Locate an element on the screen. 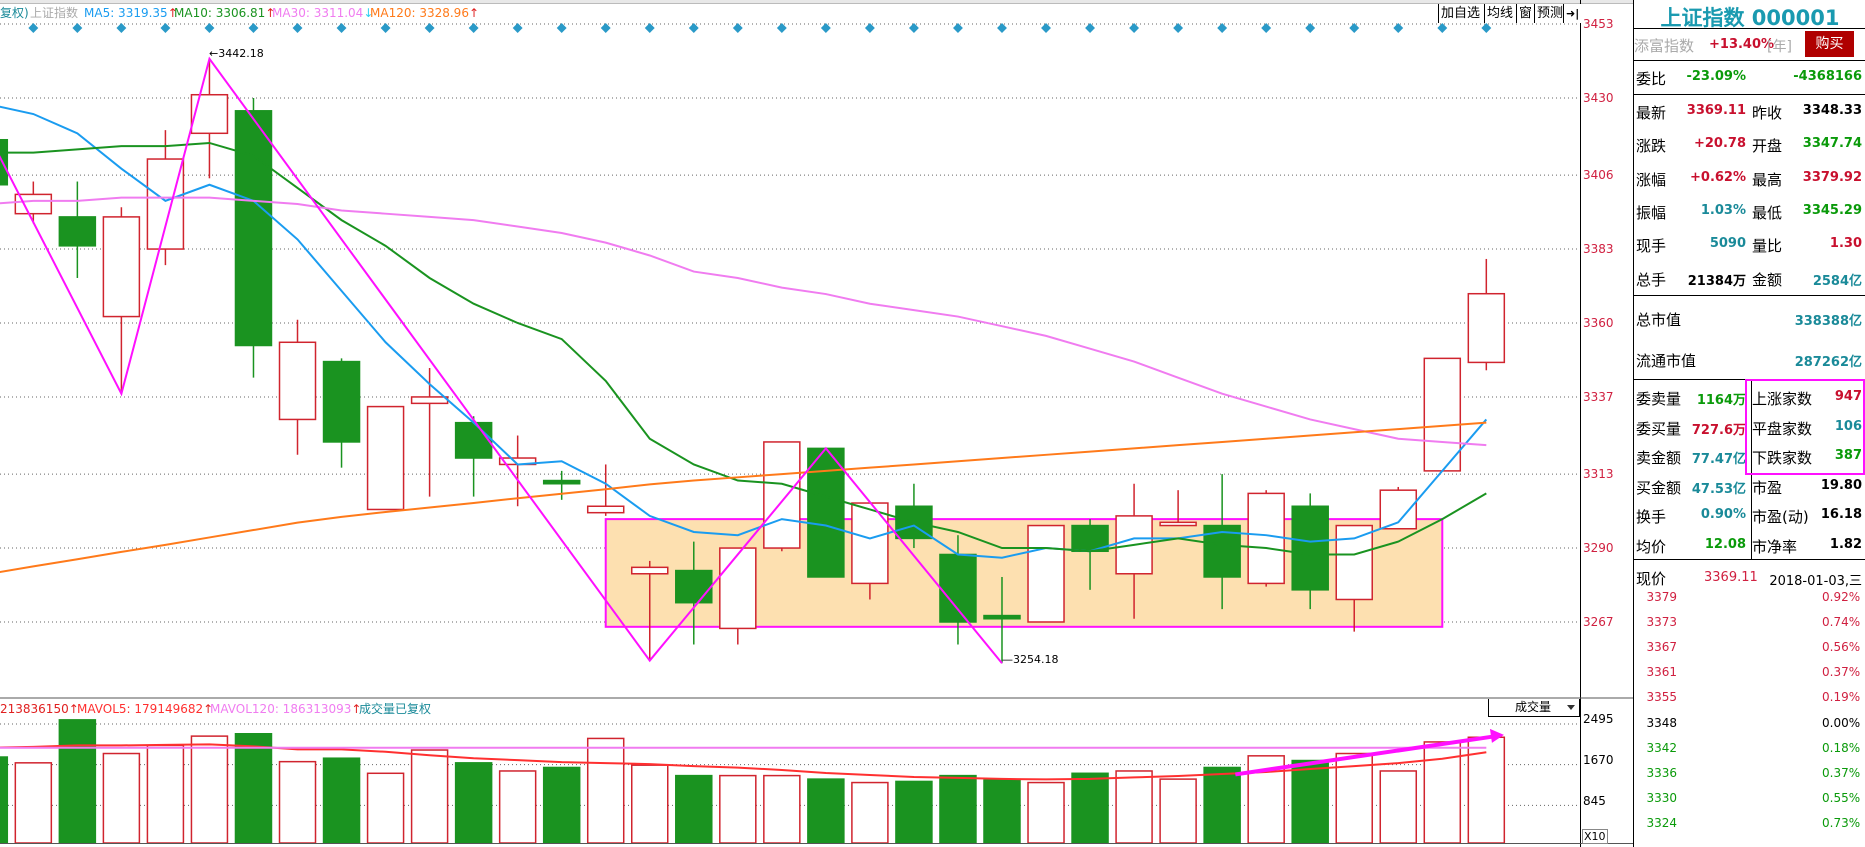  price-tick: 3360 is located at coordinates (1598, 322).